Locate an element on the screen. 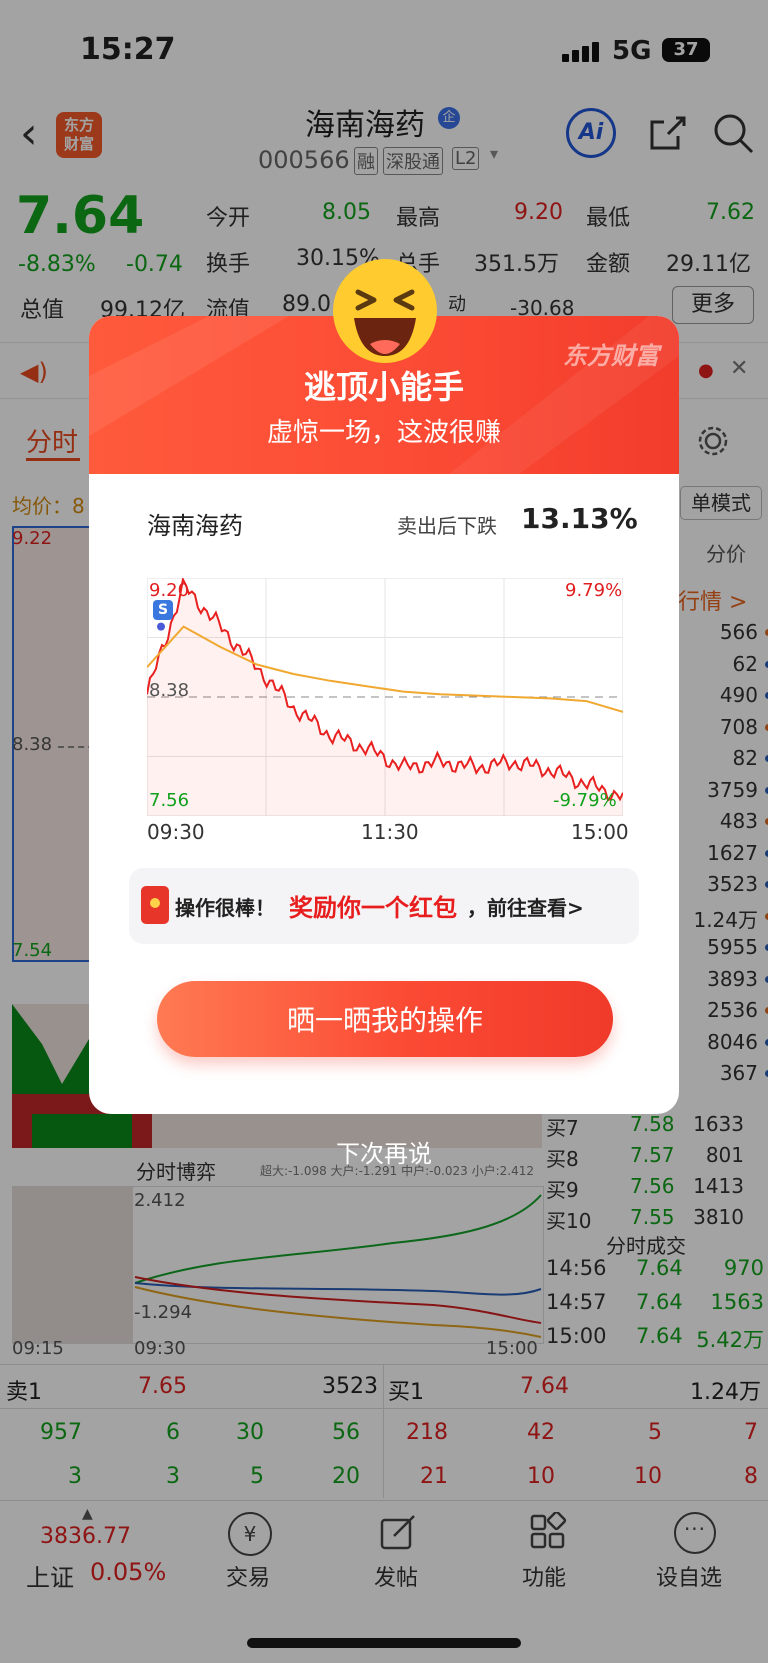 This screenshot has height=1663, width=768. x-label-1500: 15:00 is located at coordinates (600, 832).